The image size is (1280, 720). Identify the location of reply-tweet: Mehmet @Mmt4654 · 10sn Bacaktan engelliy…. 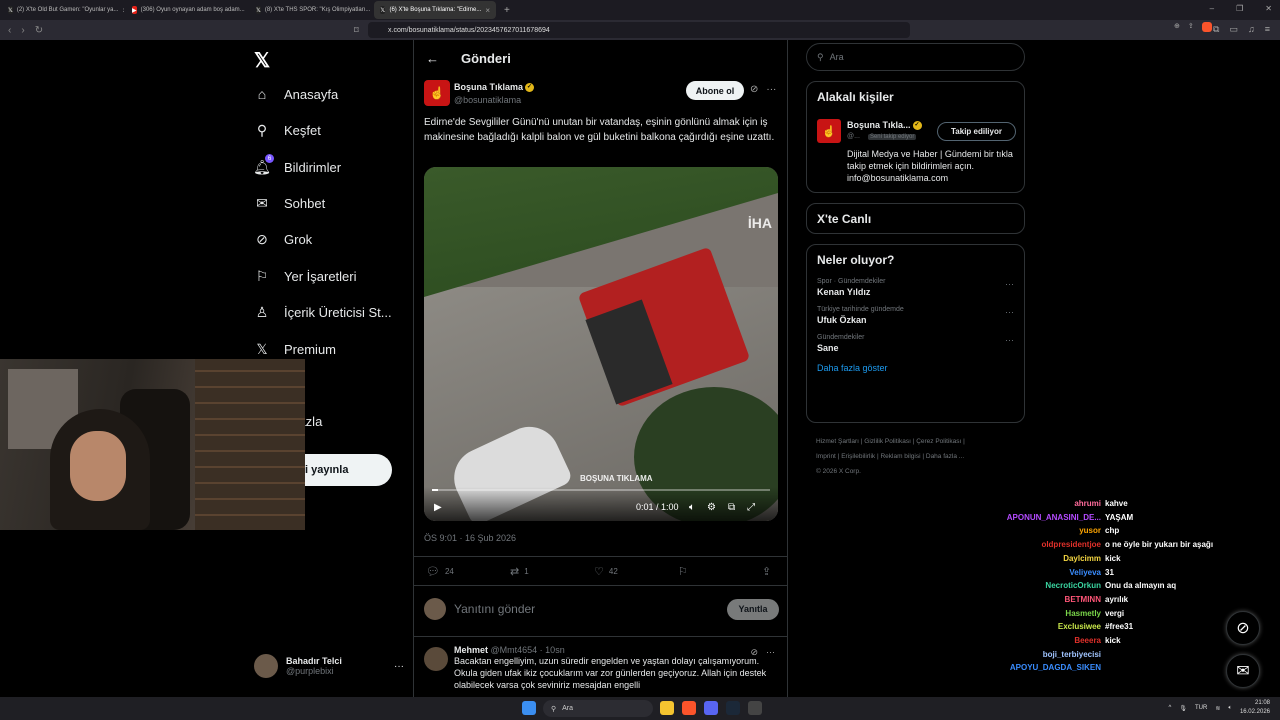
(600, 663).